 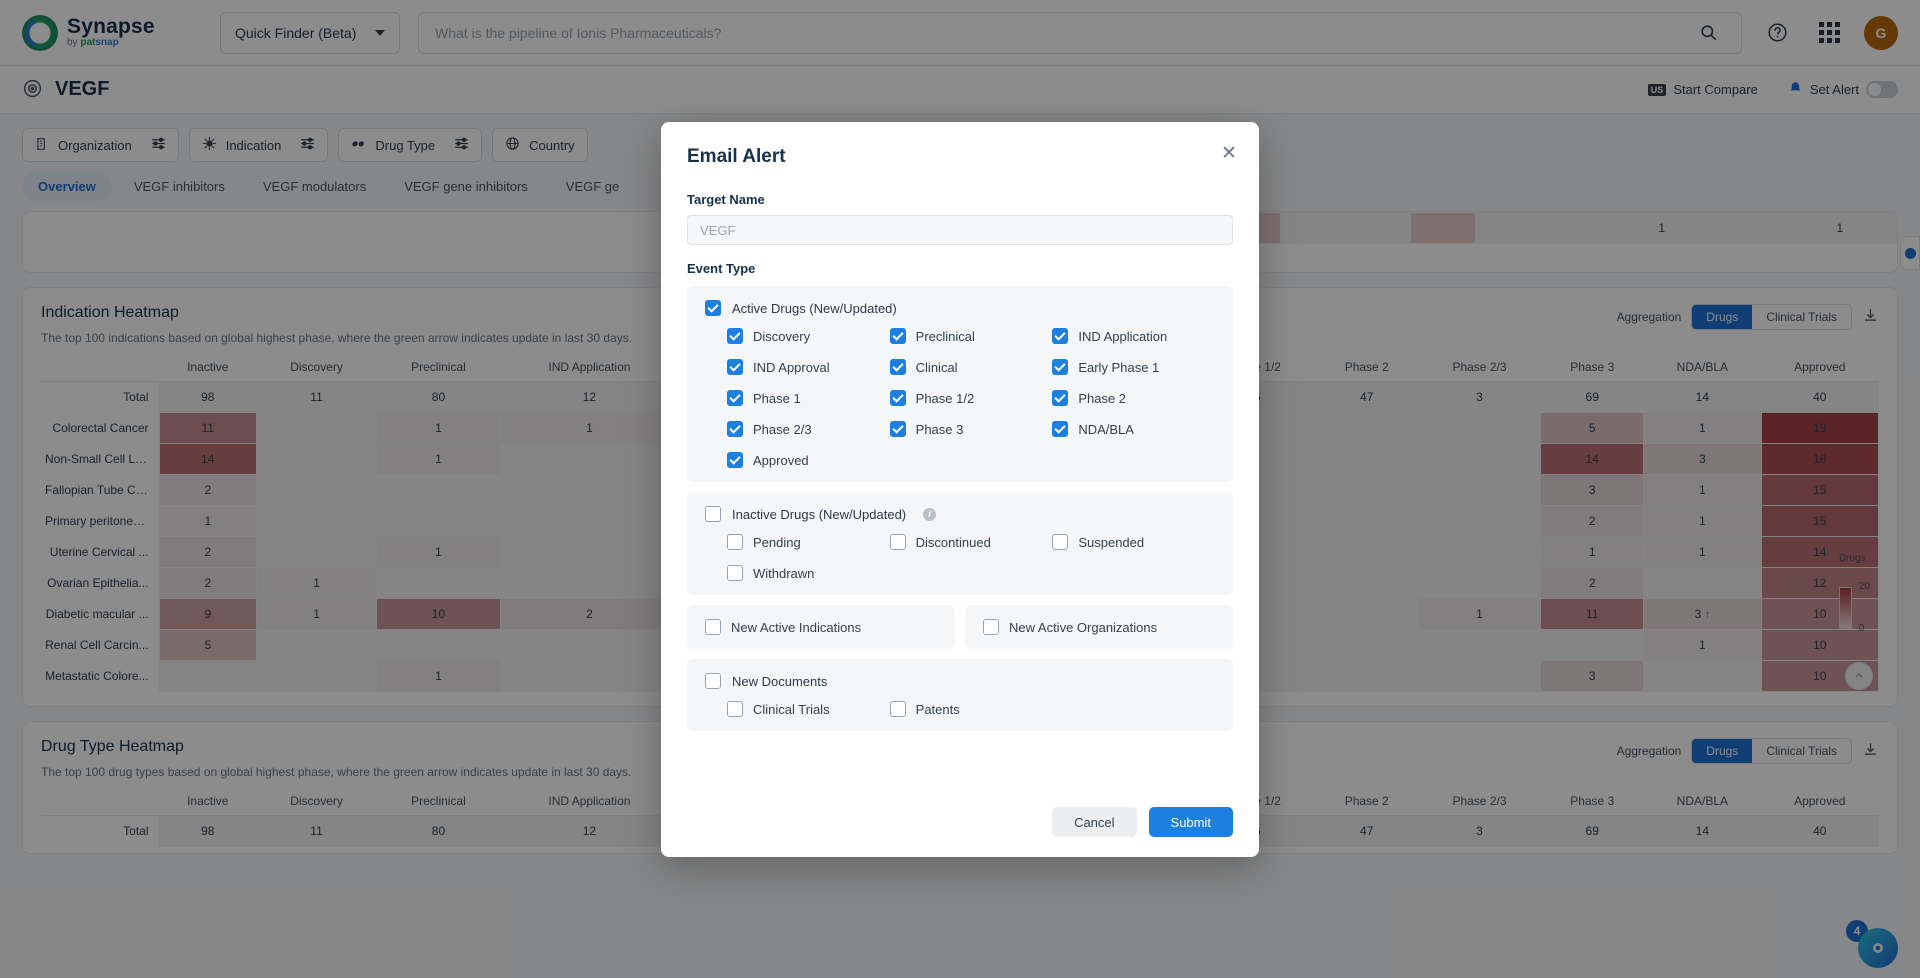 I want to click on checkbox-option: Withdrawn, so click(x=808, y=573).